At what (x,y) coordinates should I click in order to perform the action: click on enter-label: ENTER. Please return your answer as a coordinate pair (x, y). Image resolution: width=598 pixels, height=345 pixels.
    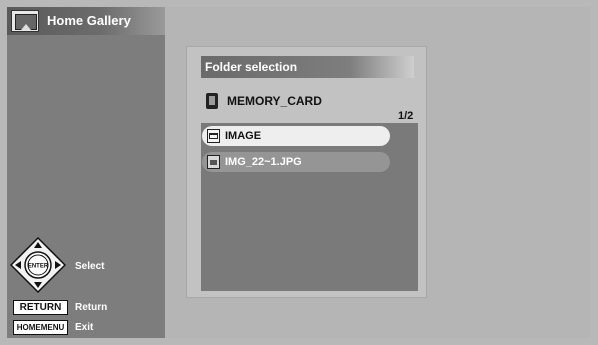
    Looking at the image, I should click on (38, 267).